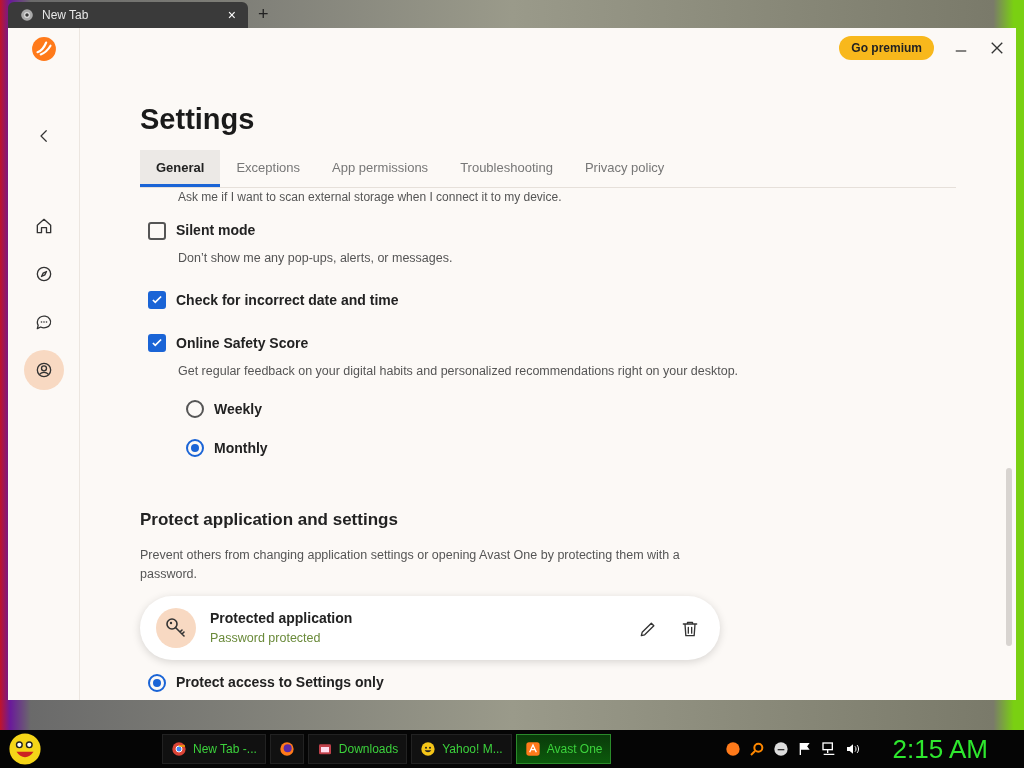  I want to click on option-description: Don’t show me any pop-ups, alerts, or messages., so click(316, 258).